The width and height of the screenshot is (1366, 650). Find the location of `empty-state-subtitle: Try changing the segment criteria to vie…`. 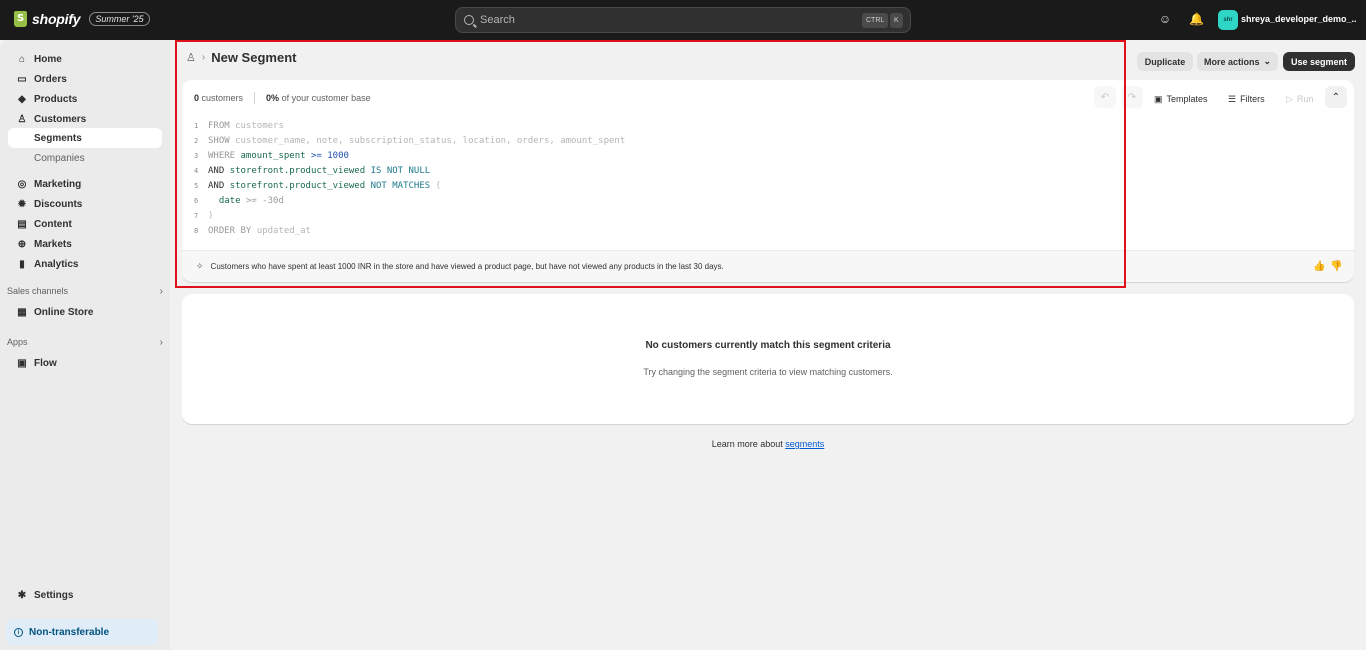

empty-state-subtitle: Try changing the segment criteria to vie… is located at coordinates (768, 372).